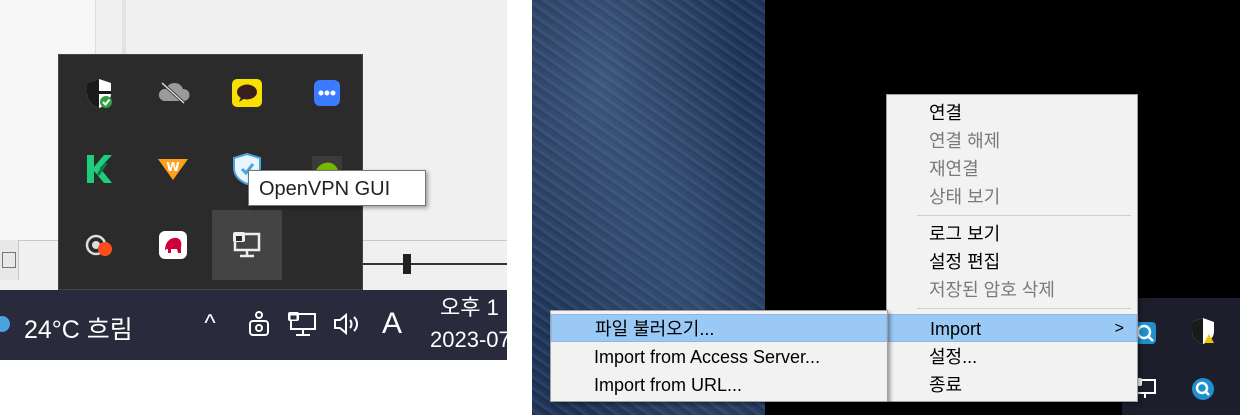 The height and width of the screenshot is (415, 1240). I want to click on menu-item-show-status: 상태 보기, so click(1012, 197).